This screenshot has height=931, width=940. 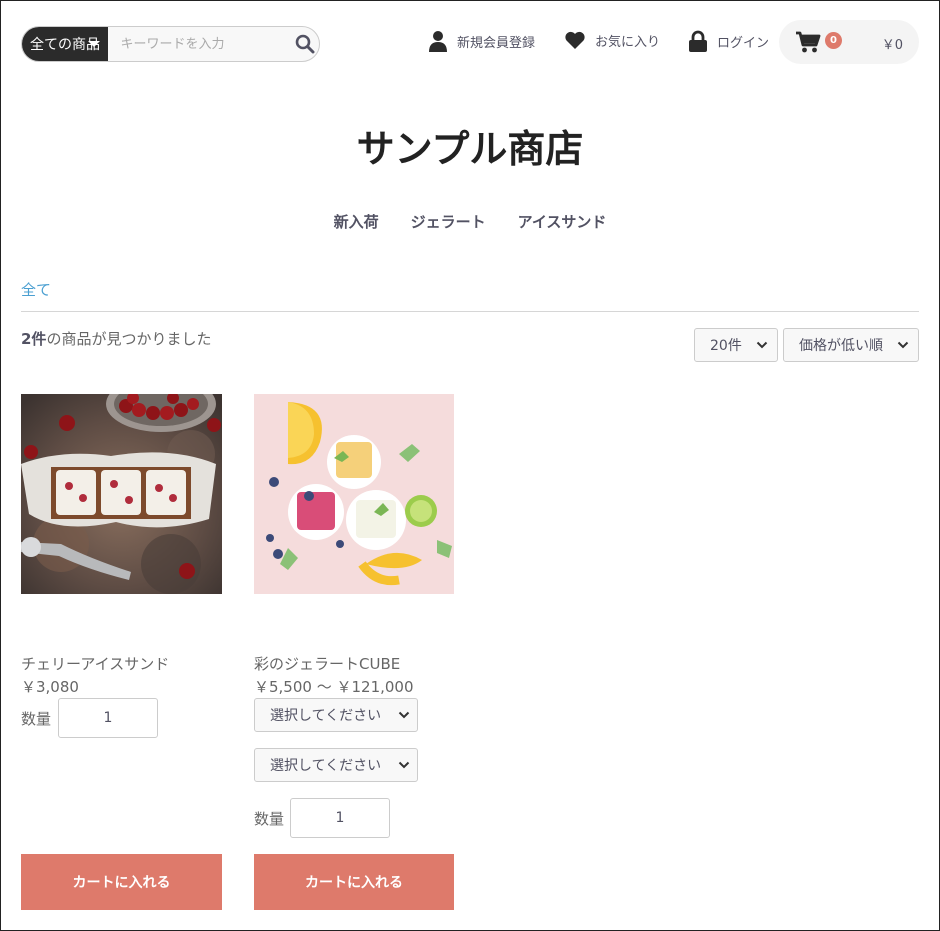 I want to click on caret-down-icon, so click(x=94, y=44).